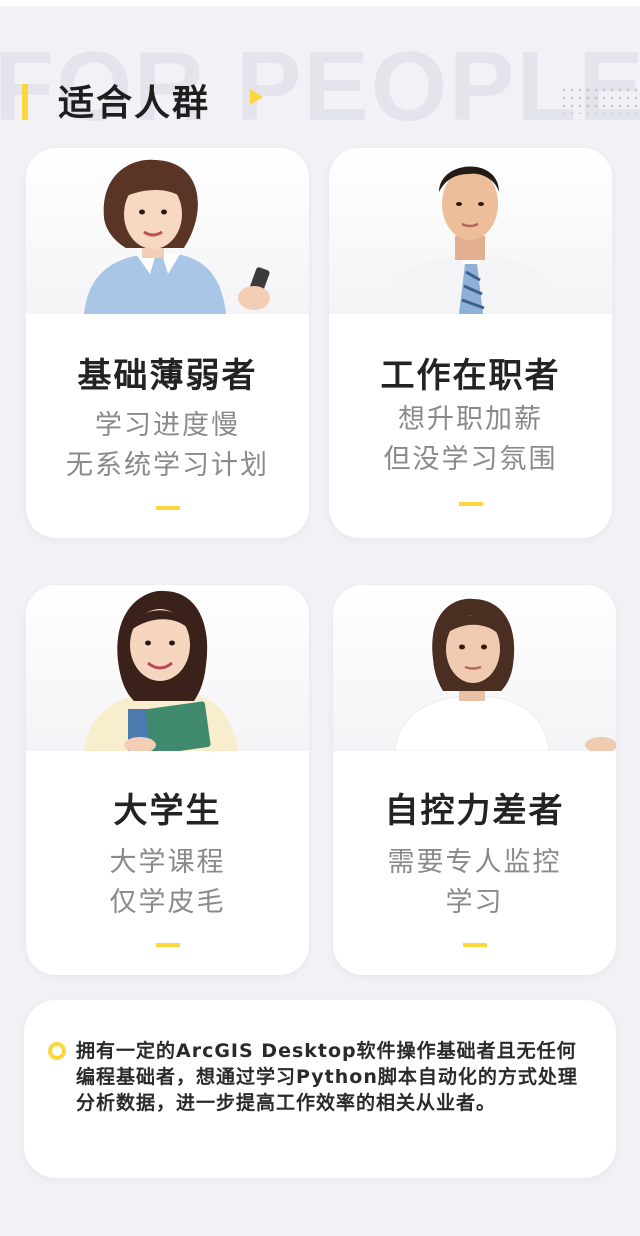 This screenshot has height=1236, width=640. What do you see at coordinates (470, 343) in the screenshot?
I see `audience-card-employee: 工作在职者 想升职加薪 但没学习氛围` at bounding box center [470, 343].